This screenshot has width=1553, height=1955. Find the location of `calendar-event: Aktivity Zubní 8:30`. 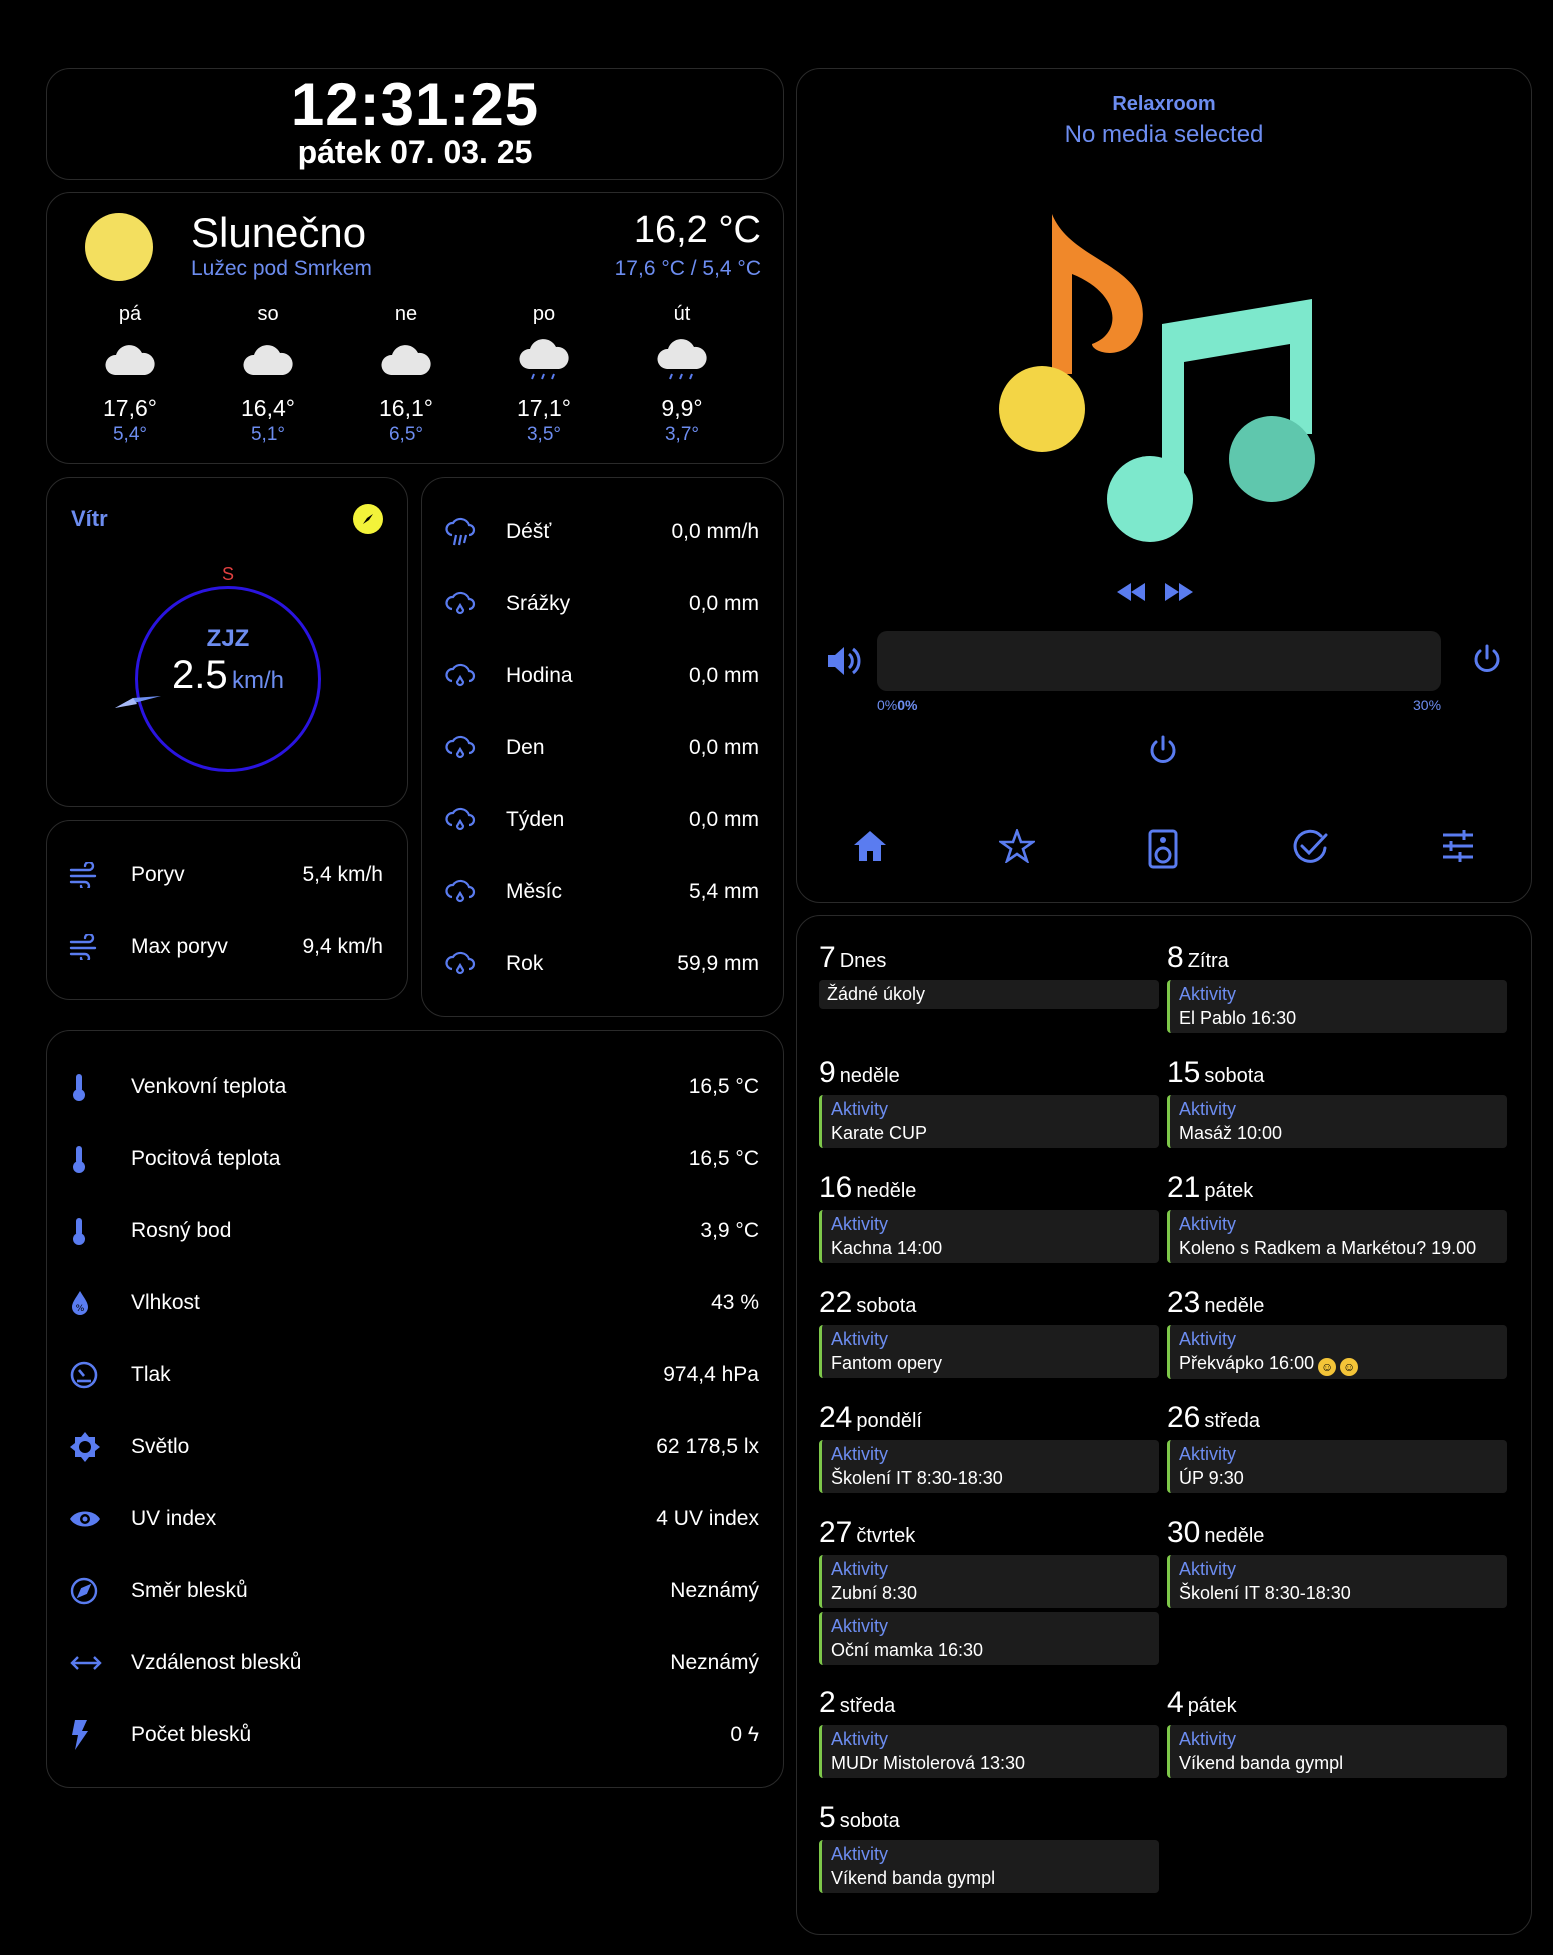

calendar-event: Aktivity Zubní 8:30 is located at coordinates (989, 1581).